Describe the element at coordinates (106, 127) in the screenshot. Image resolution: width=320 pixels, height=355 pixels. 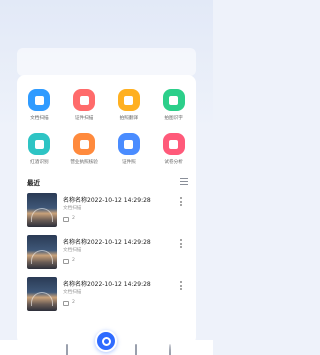
I see `tool-grid: 文档扫描 证件扫描 拍照翻译 拍图识字 红酒识别 营业执照核验 证件照 试卷分析` at that location.